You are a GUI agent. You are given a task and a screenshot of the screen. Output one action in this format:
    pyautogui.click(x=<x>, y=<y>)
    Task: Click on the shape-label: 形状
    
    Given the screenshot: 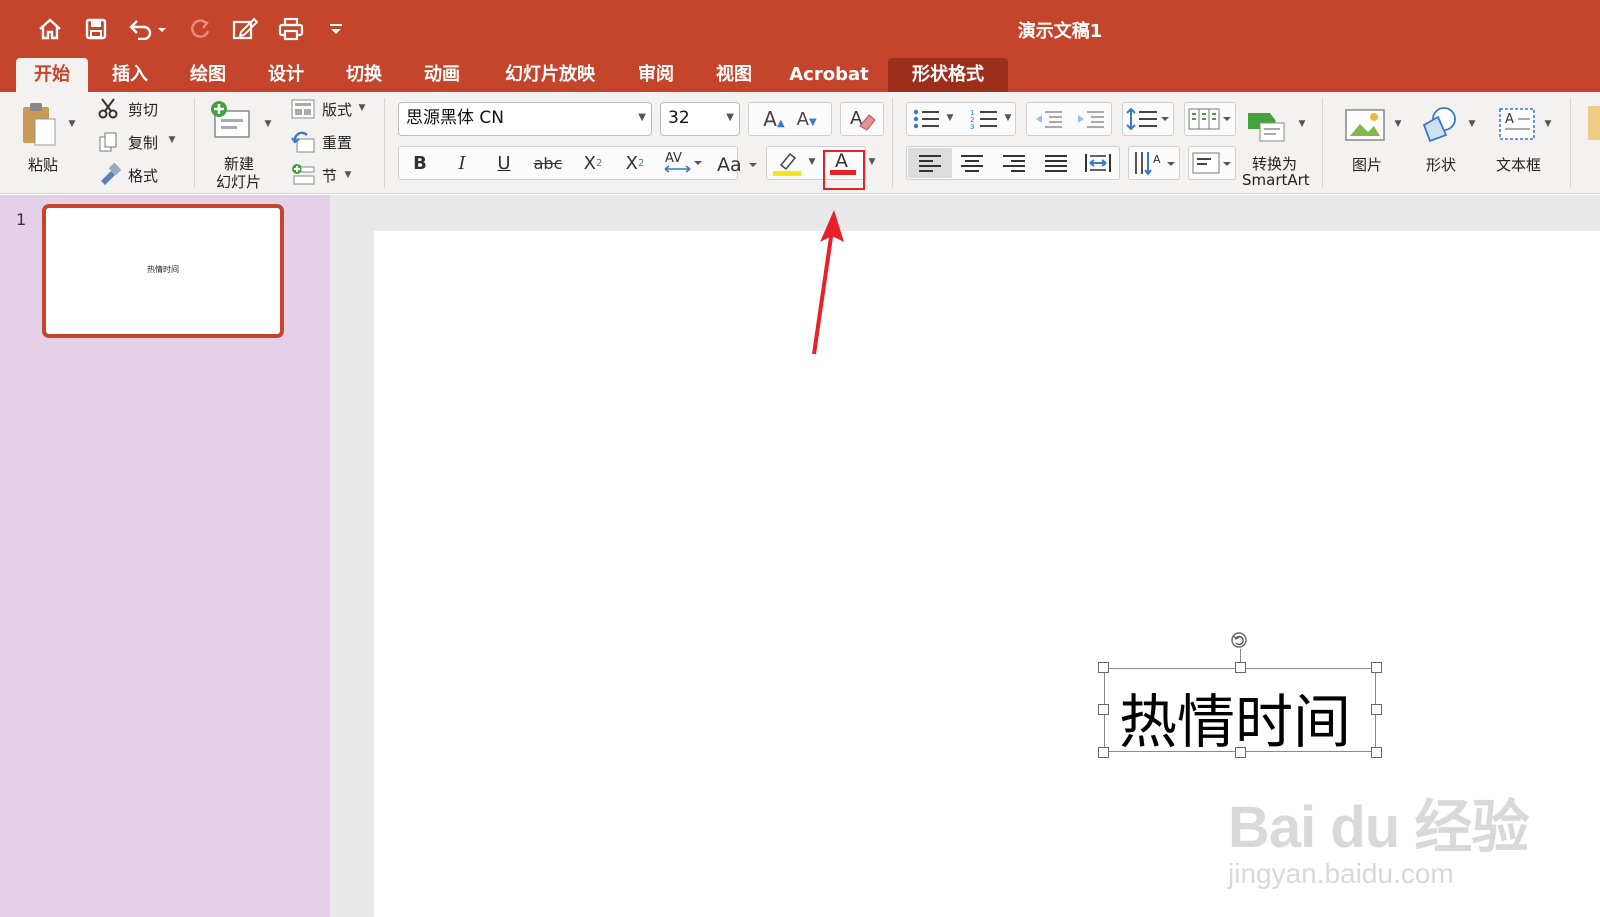 What is the action you would take?
    pyautogui.click(x=1441, y=164)
    